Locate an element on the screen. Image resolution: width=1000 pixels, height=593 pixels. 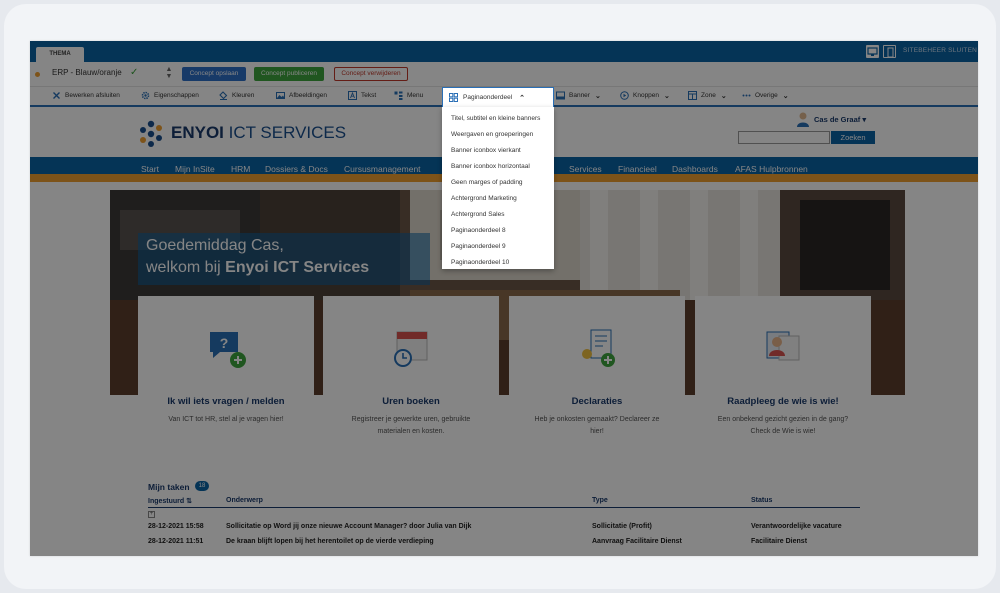
menu-item: Paginaonderdeel 10 is located at coordinates (480, 262).